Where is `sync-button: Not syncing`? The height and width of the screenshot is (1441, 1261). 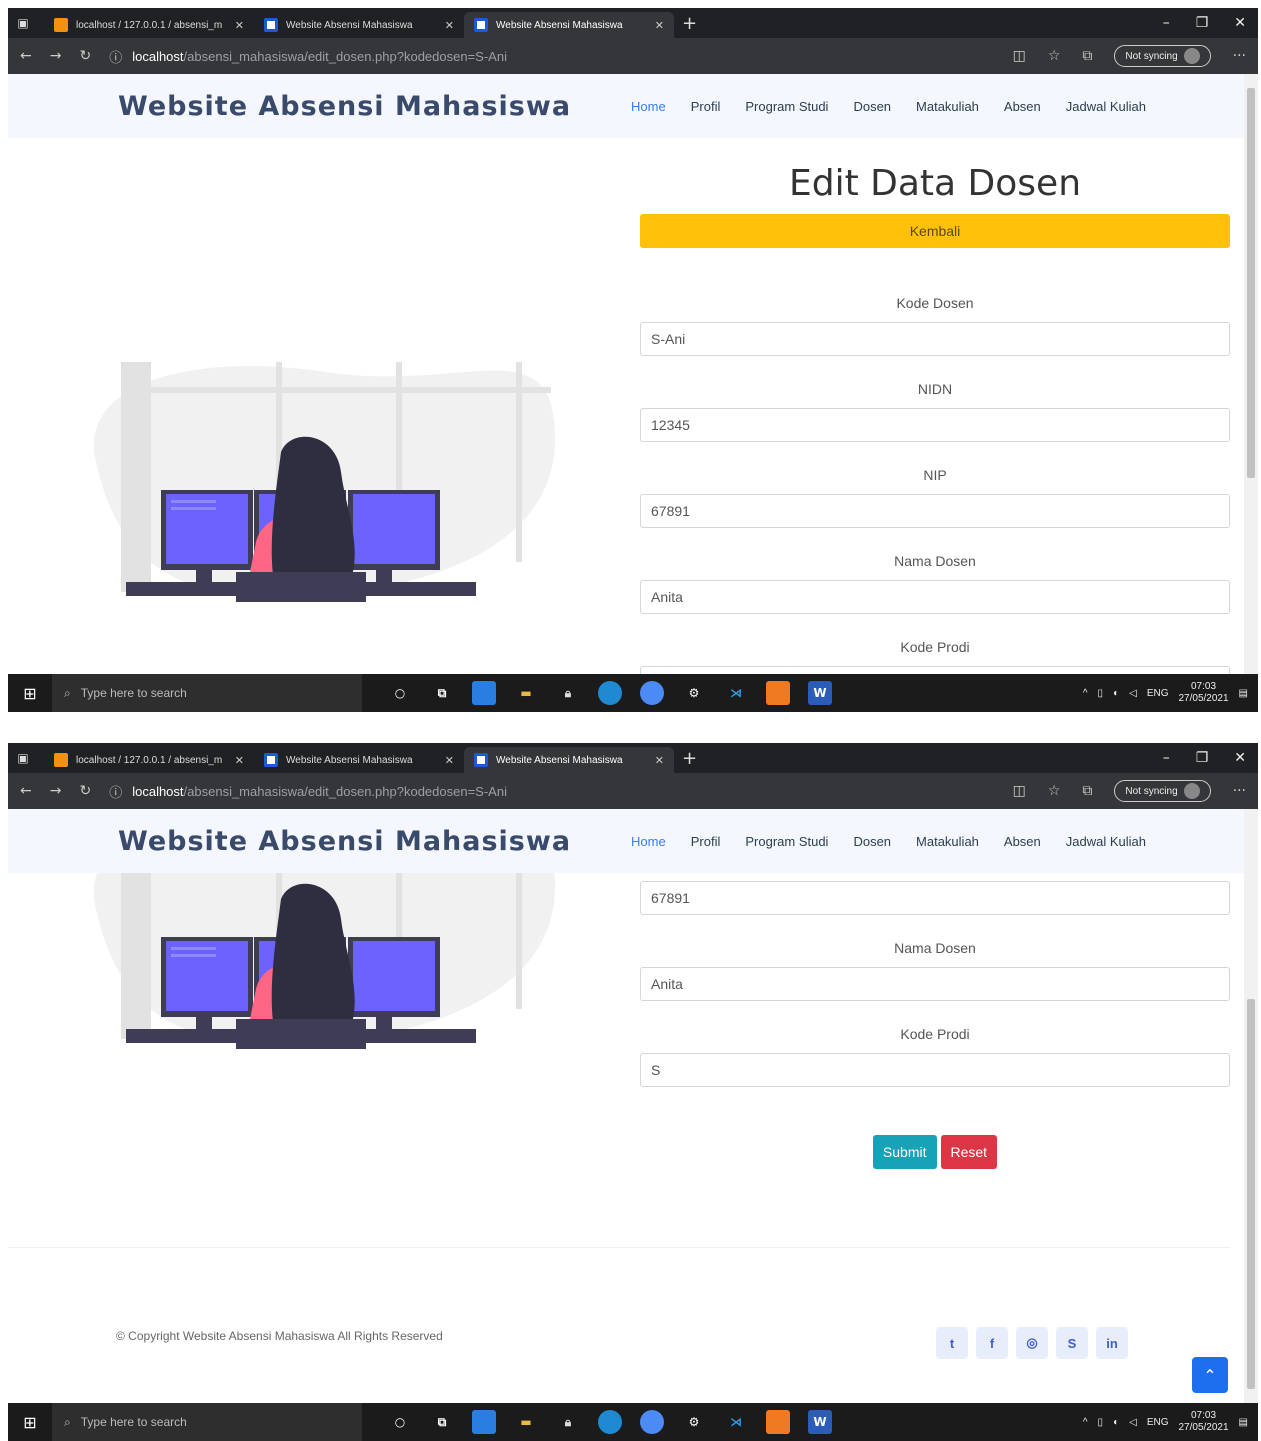
sync-button: Not syncing is located at coordinates (1162, 791).